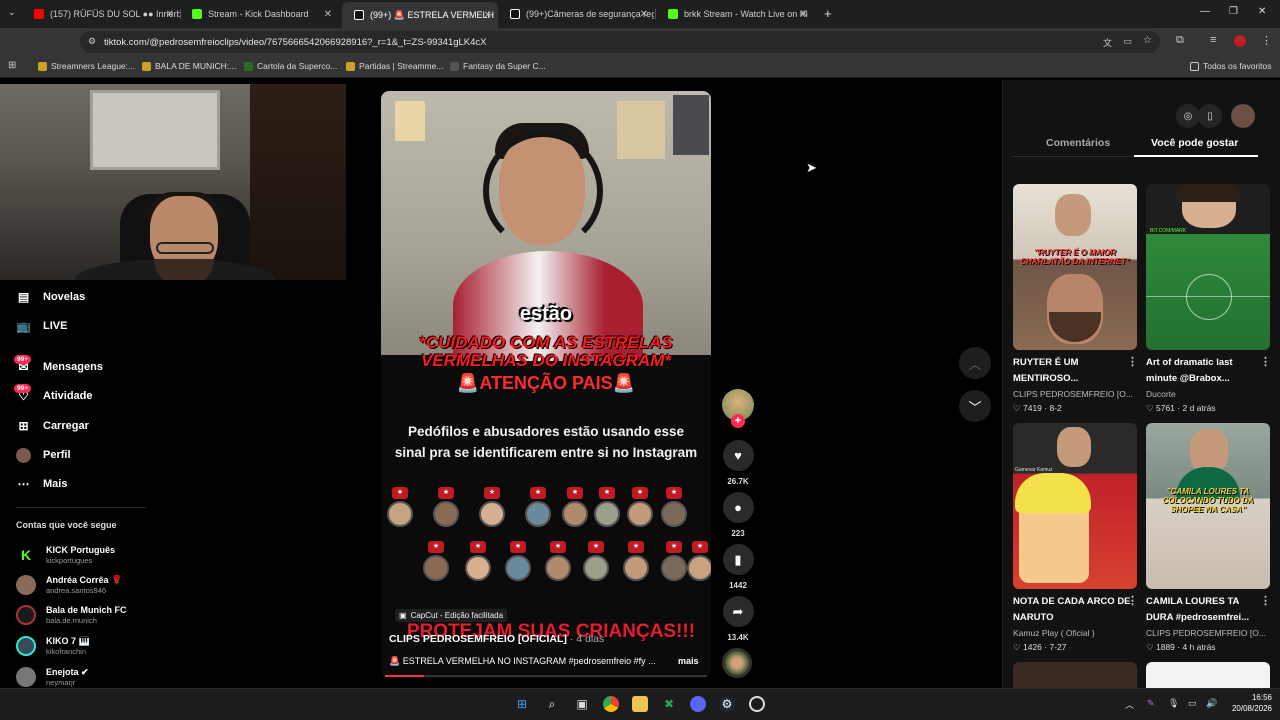 The height and width of the screenshot is (720, 1280). What do you see at coordinates (53, 646) in the screenshot?
I see `followed-account: KIKO 7 🎹 kikofranchin` at bounding box center [53, 646].